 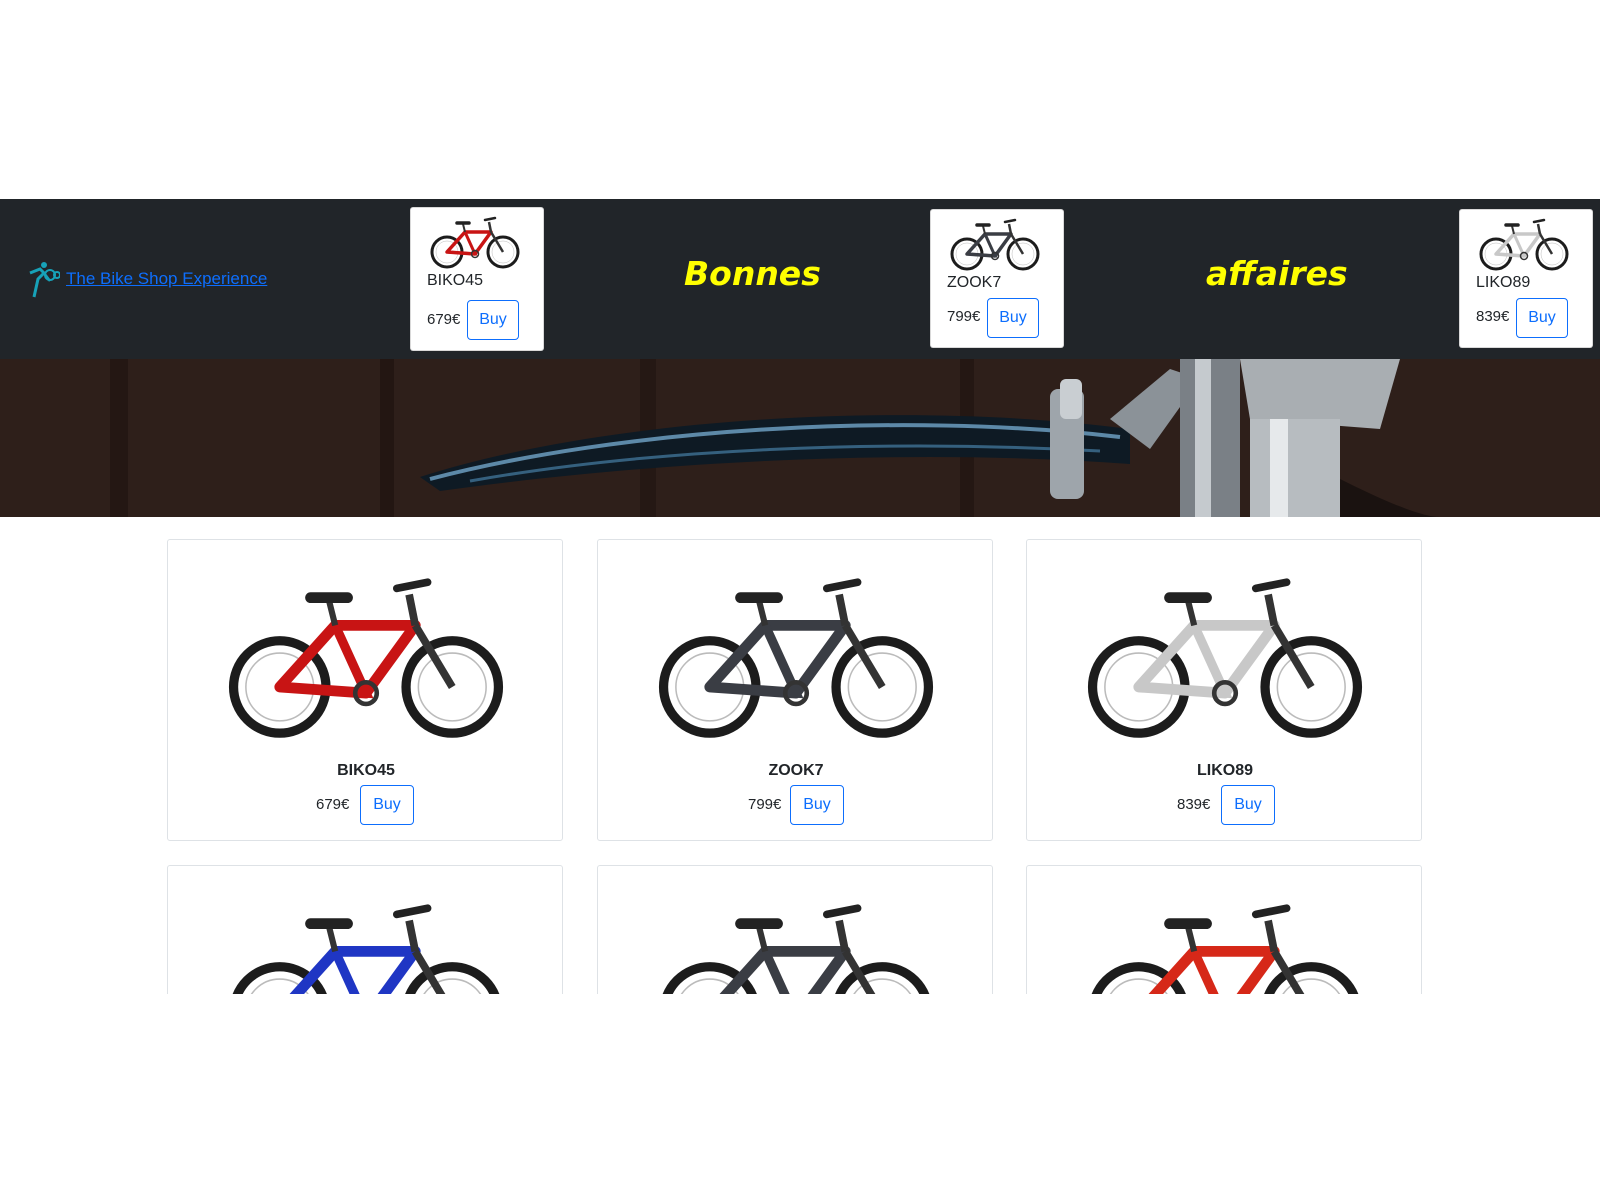 What do you see at coordinates (1503, 282) in the screenshot?
I see `deal-name: LIKO89` at bounding box center [1503, 282].